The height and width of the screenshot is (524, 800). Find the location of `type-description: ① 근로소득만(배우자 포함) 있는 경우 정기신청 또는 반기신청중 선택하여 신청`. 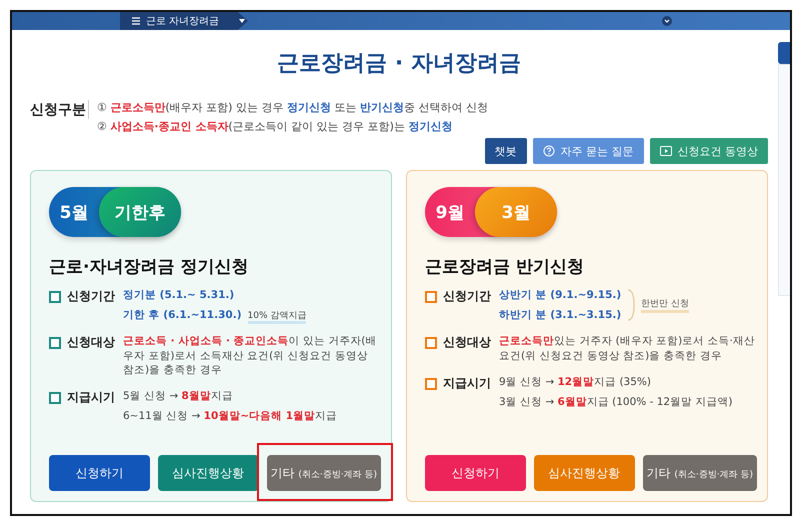

type-description: ① 근로소득만(배우자 포함) 있는 경우 정기신청 또는 반기신청중 선택하여 신청 is located at coordinates (292, 107).